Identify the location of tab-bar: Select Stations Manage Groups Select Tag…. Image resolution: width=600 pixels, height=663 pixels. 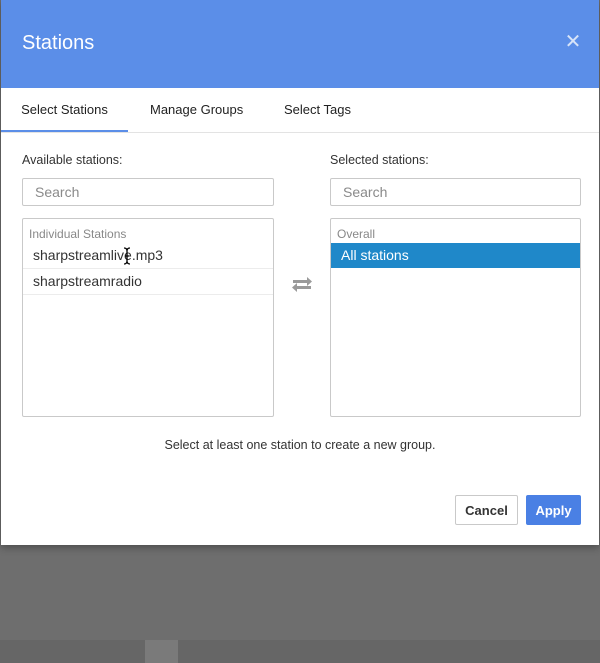
(300, 110).